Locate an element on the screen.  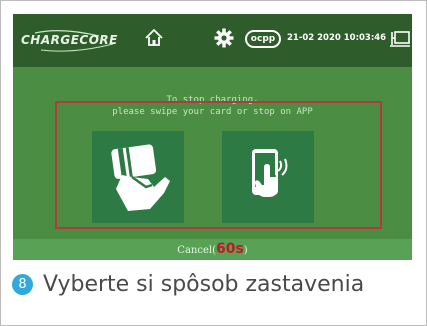
cancel-label-end: ) is located at coordinates (245, 250).